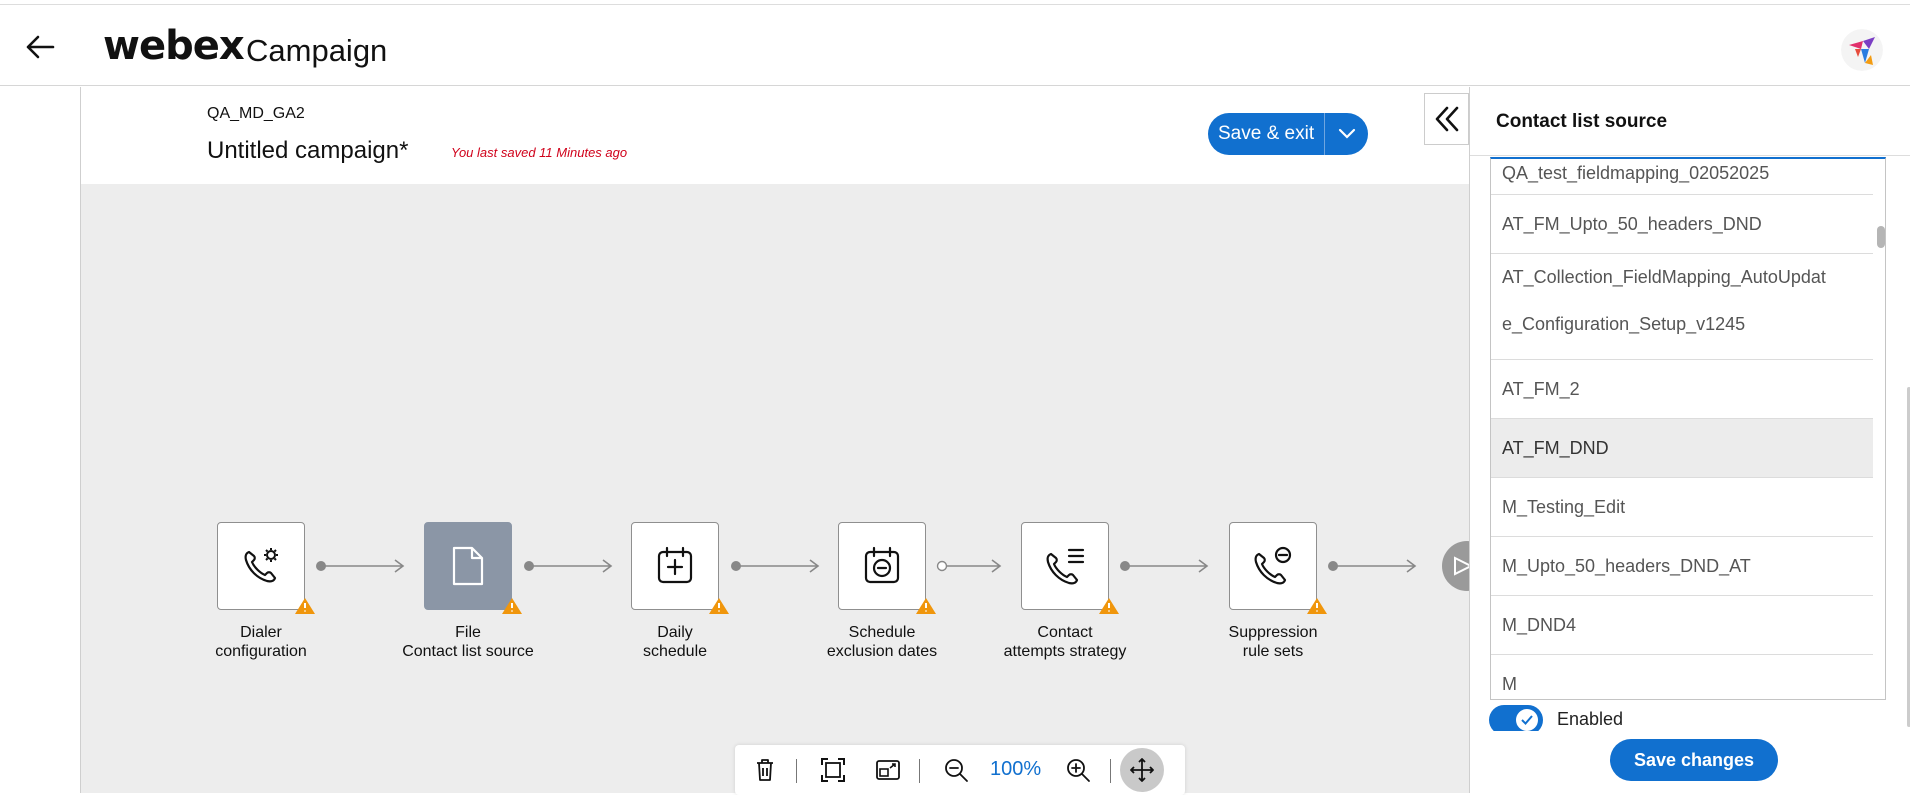 This screenshot has width=1910, height=795. What do you see at coordinates (1694, 760) in the screenshot?
I see `save-changes-button: Save changes` at bounding box center [1694, 760].